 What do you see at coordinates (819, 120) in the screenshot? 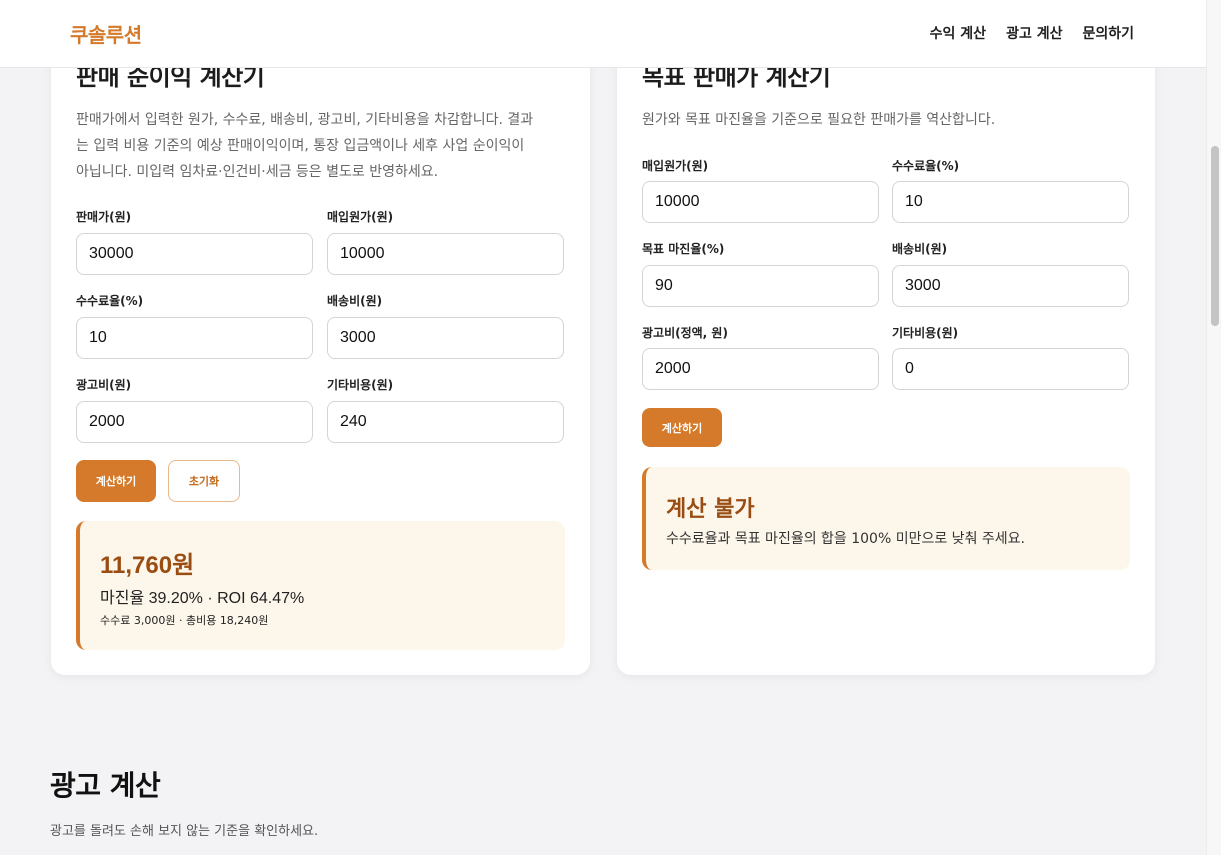
I see `card-description: 원가와 목표 마진율을 기준으로 필요한 판매가를 역산합니다.` at bounding box center [819, 120].